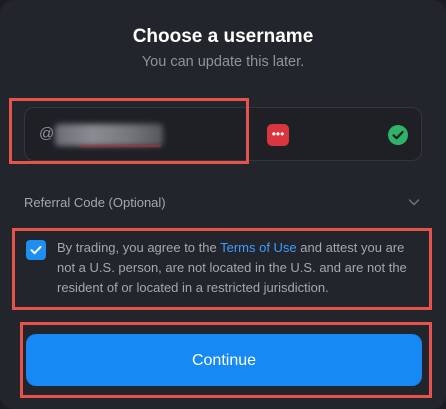 This screenshot has width=446, height=409. What do you see at coordinates (398, 135) in the screenshot?
I see `check-circle-icon` at bounding box center [398, 135].